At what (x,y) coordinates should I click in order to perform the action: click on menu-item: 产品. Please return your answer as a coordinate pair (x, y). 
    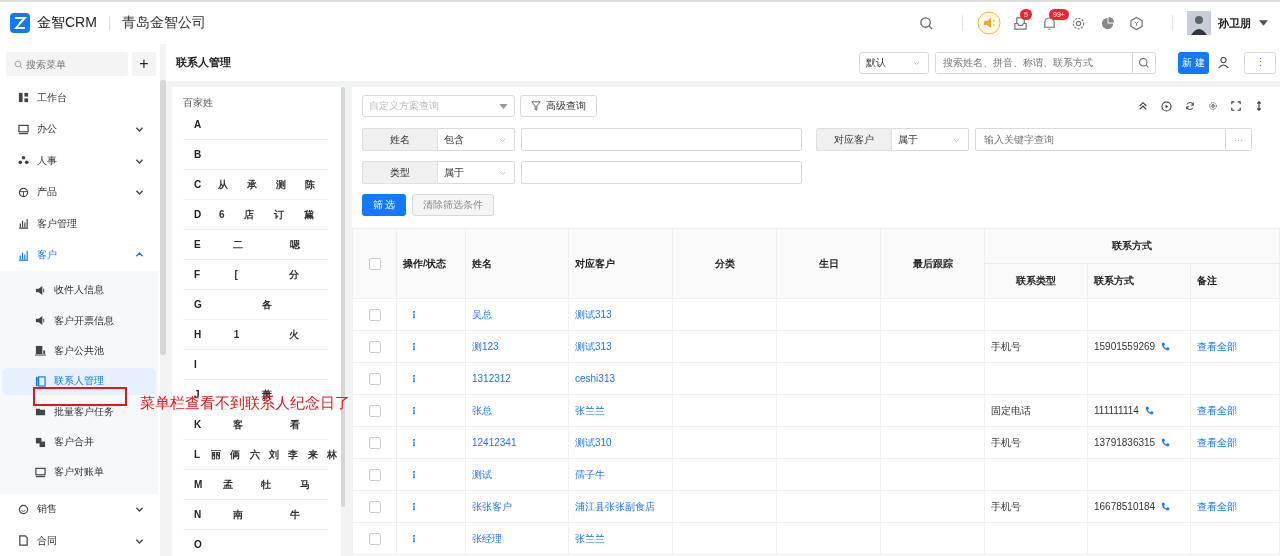
    Looking at the image, I should click on (79, 192).